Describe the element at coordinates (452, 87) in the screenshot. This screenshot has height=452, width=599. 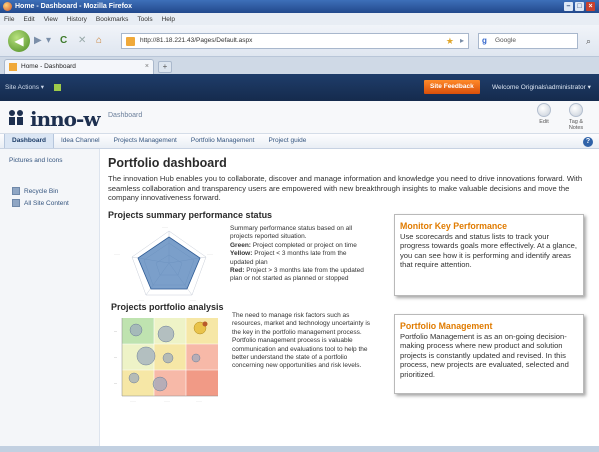
I see `site-feedback-button: Site Feedback` at that location.